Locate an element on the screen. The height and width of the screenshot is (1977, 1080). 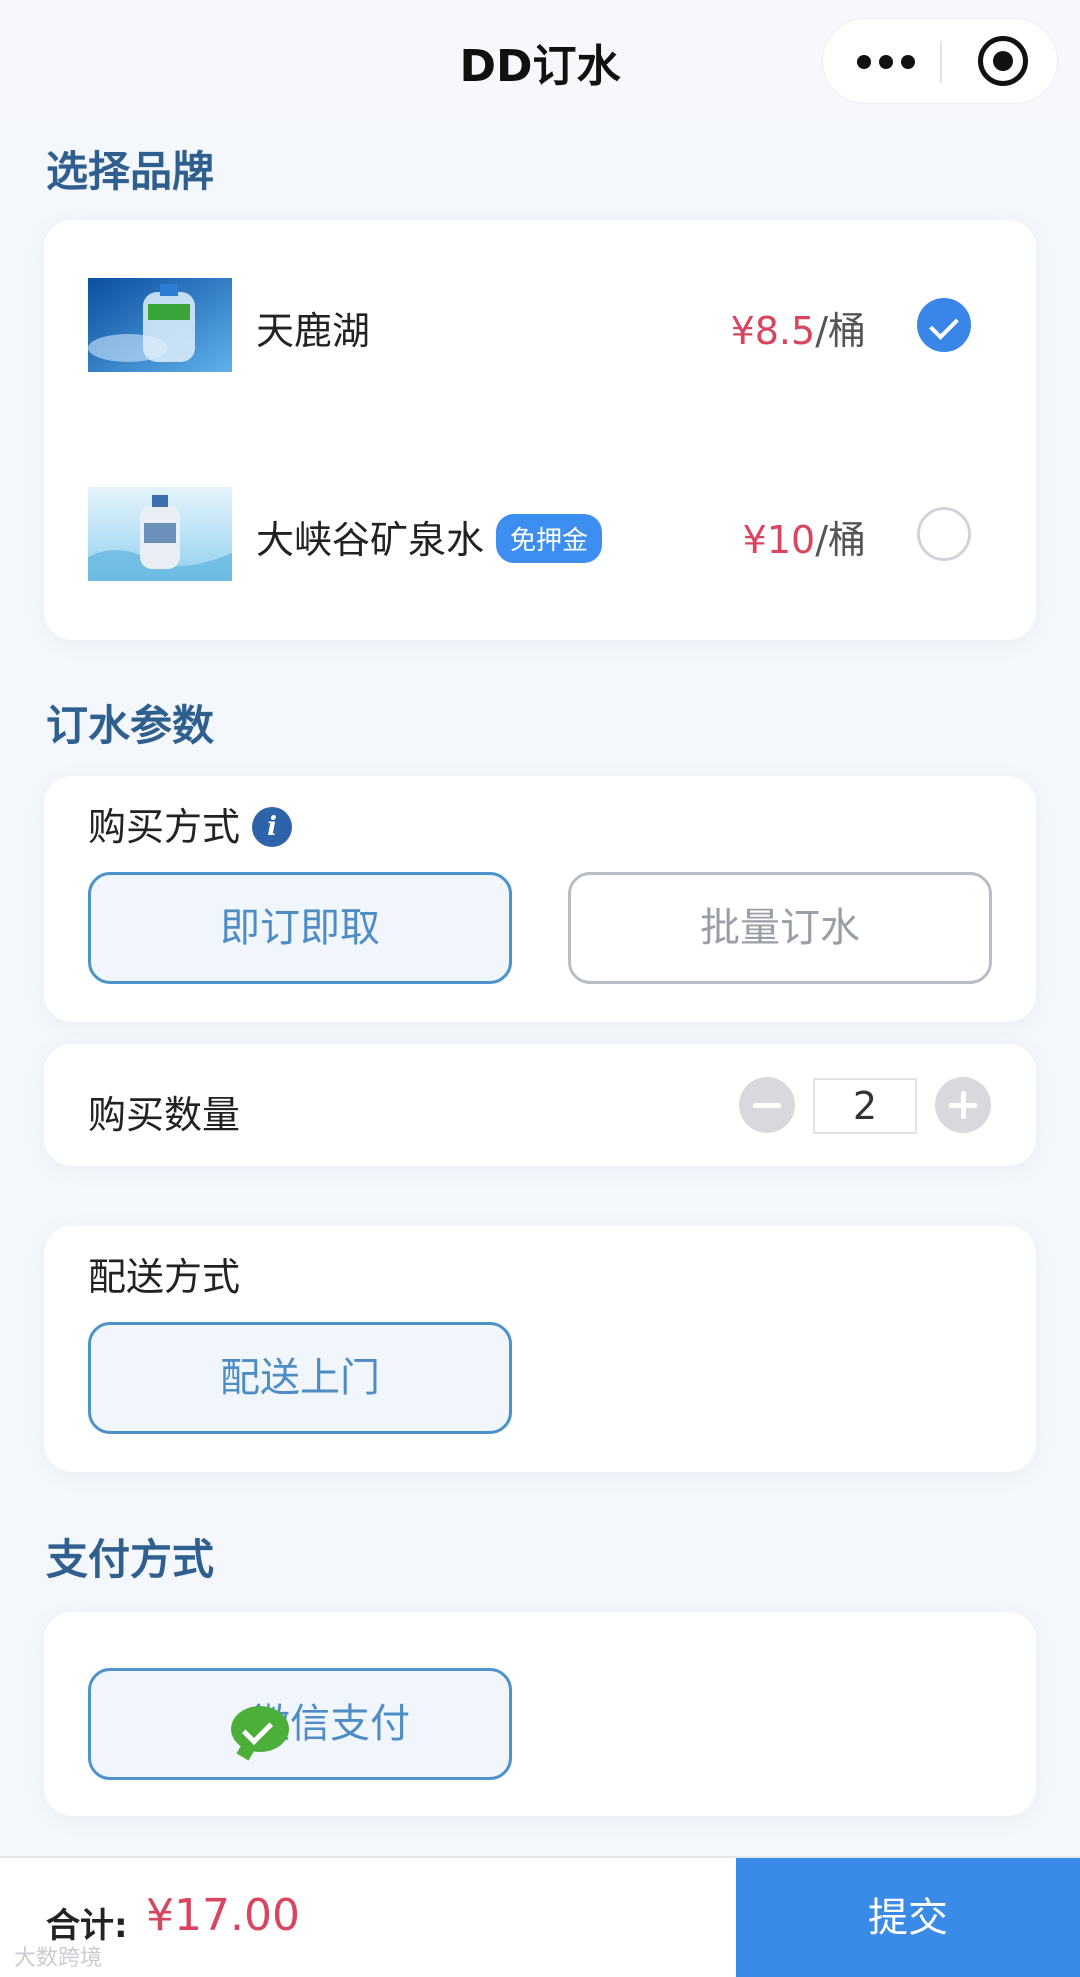
close-target-icon is located at coordinates (1003, 61).